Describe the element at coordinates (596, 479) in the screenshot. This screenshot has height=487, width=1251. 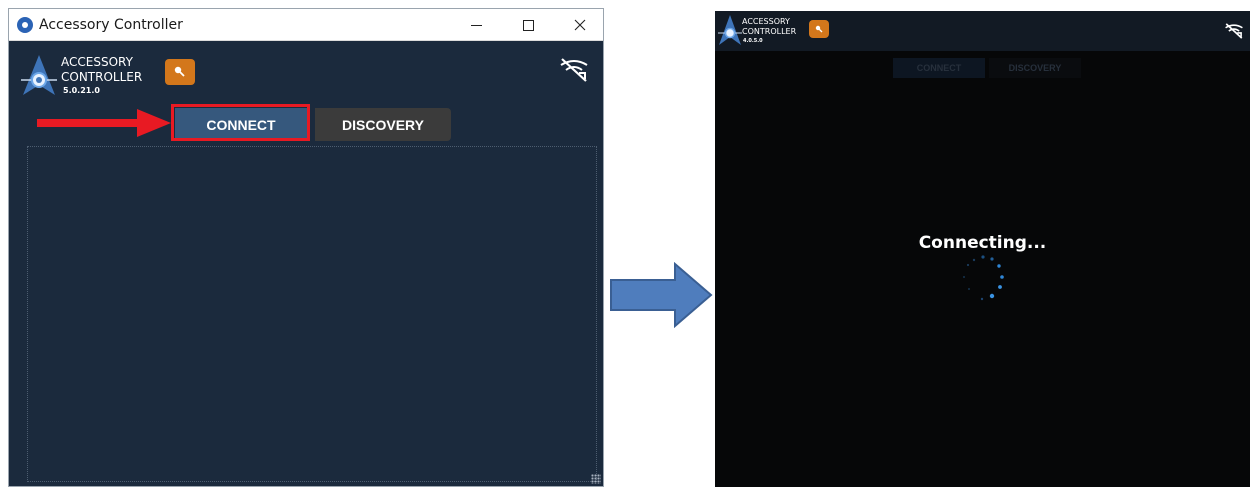
I see `resize-grip` at that location.